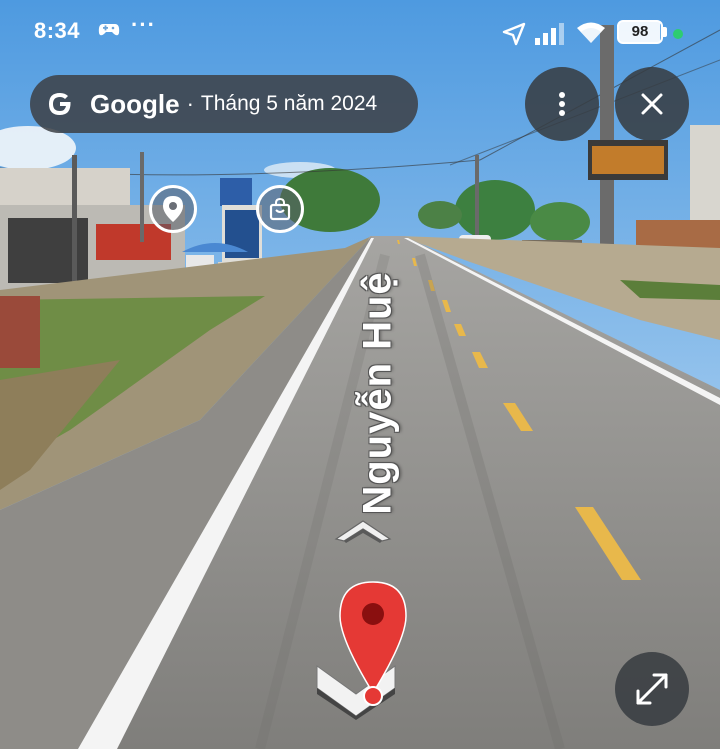 The width and height of the screenshot is (720, 749). I want to click on place-marker-location, so click(173, 209).